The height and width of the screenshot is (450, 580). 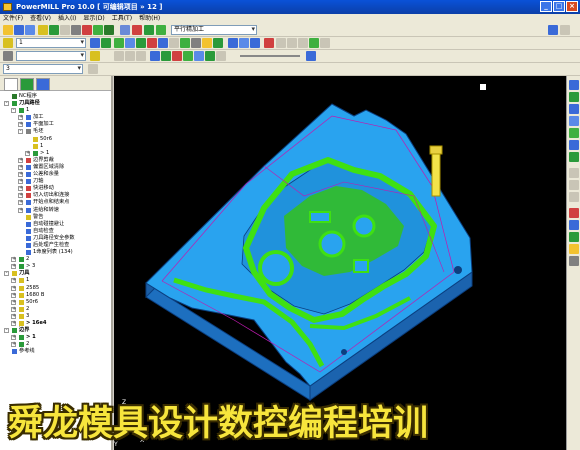 I want to click on tab-view, so click(x=27, y=84).